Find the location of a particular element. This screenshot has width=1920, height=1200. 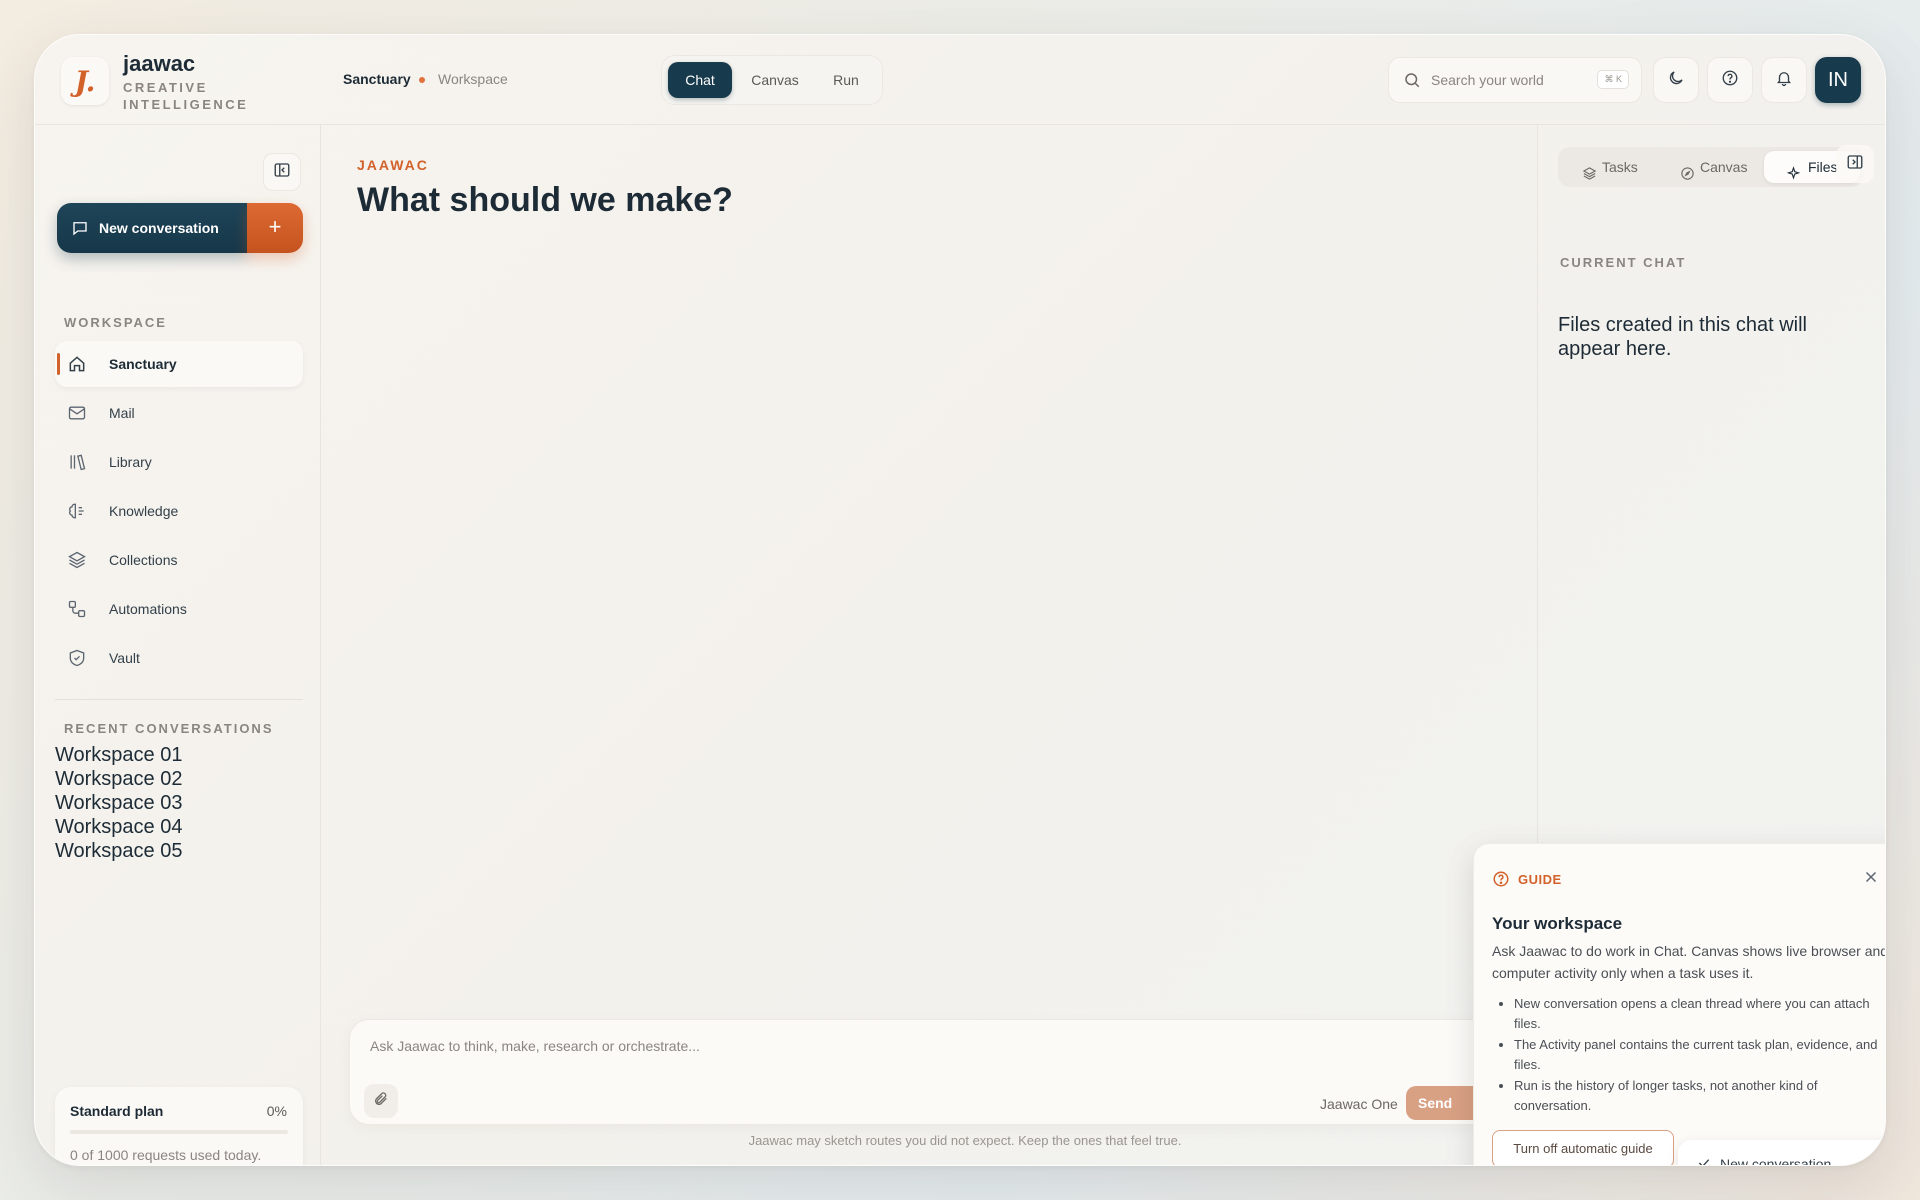

recent-conversation-item: Workspace 03 is located at coordinates (179, 803).